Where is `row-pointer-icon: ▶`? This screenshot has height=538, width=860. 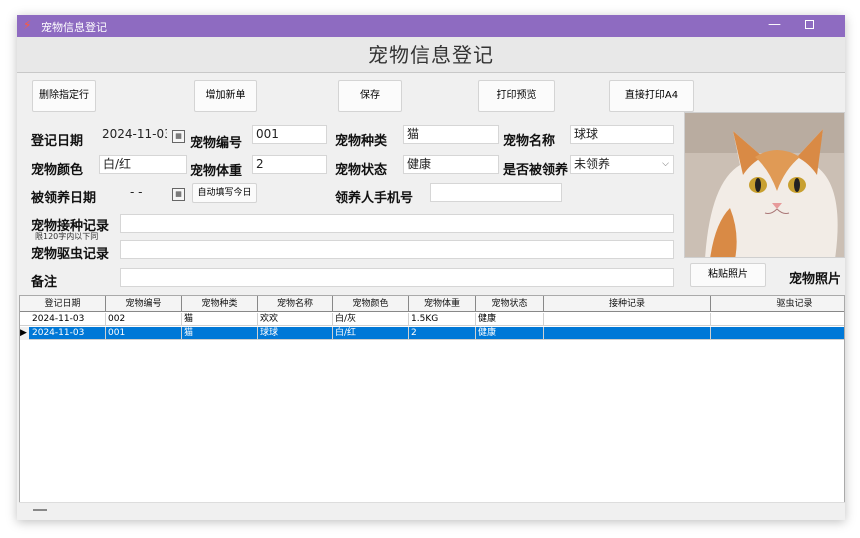 row-pointer-icon: ▶ is located at coordinates (24, 333).